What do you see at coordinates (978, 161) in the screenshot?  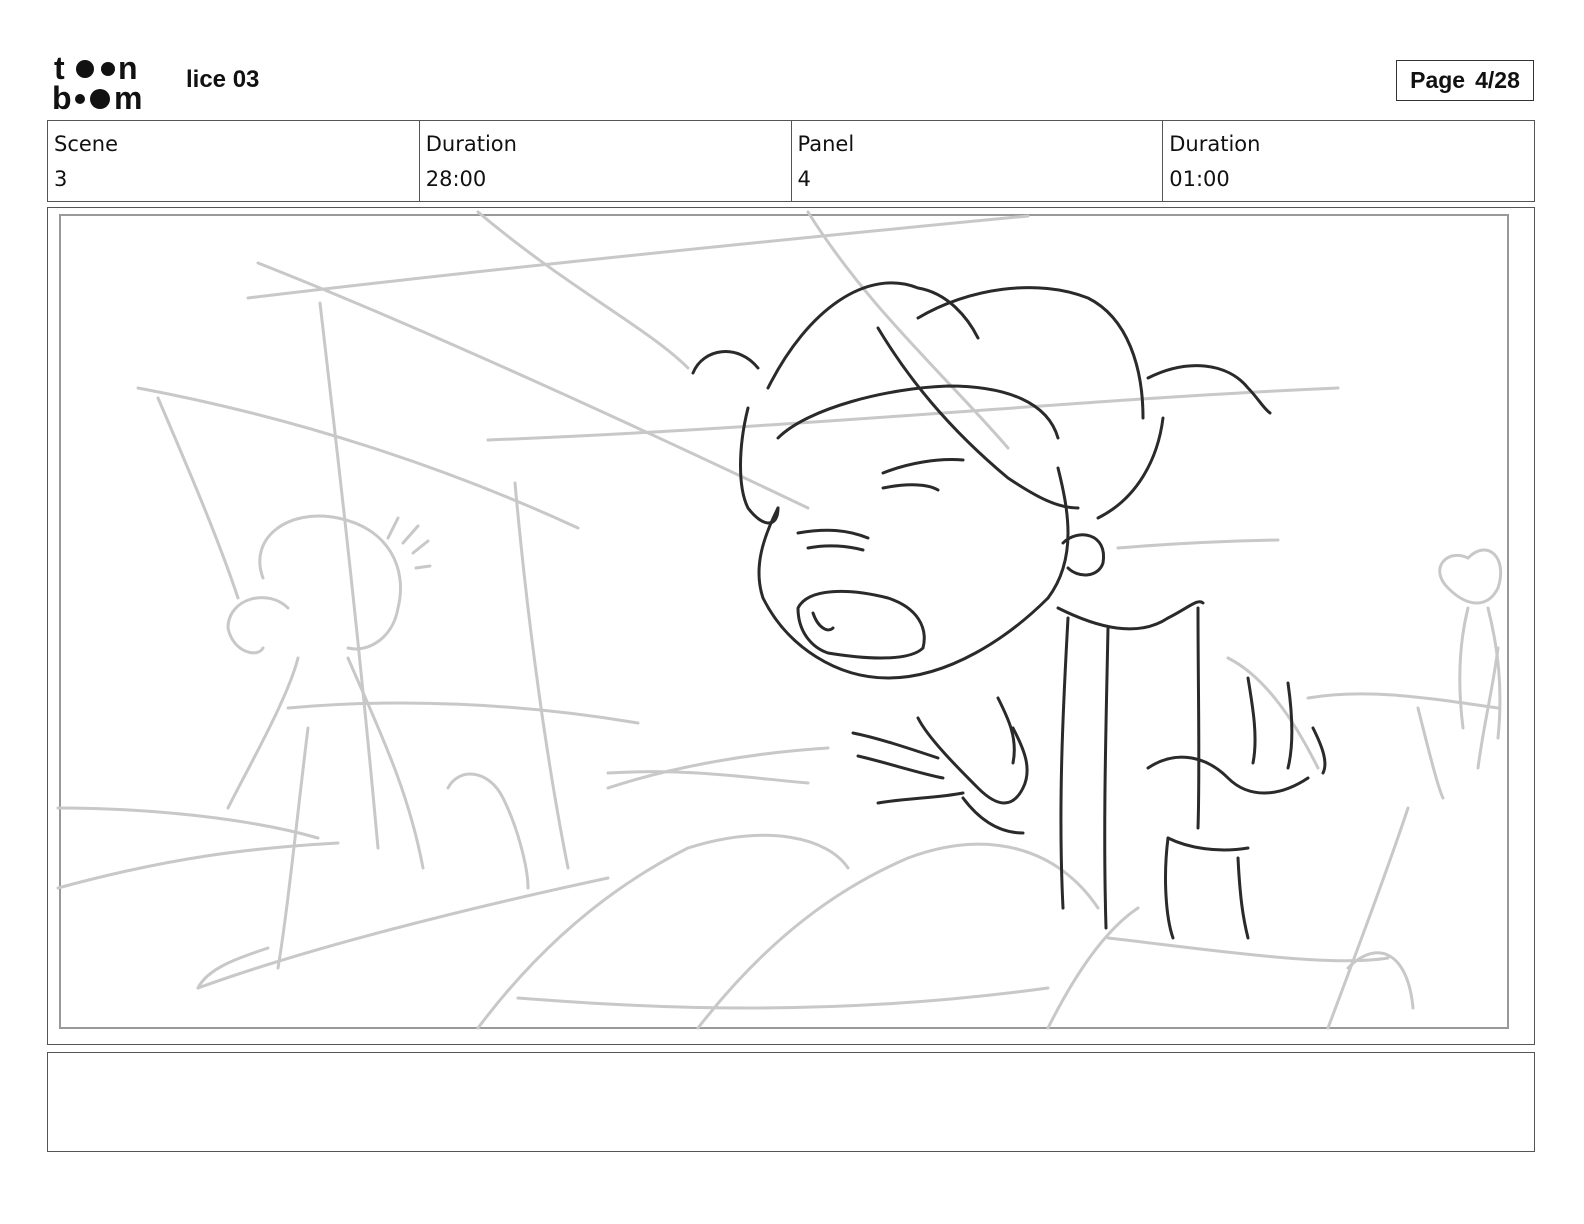 I see `panel-cell: Panel 4` at bounding box center [978, 161].